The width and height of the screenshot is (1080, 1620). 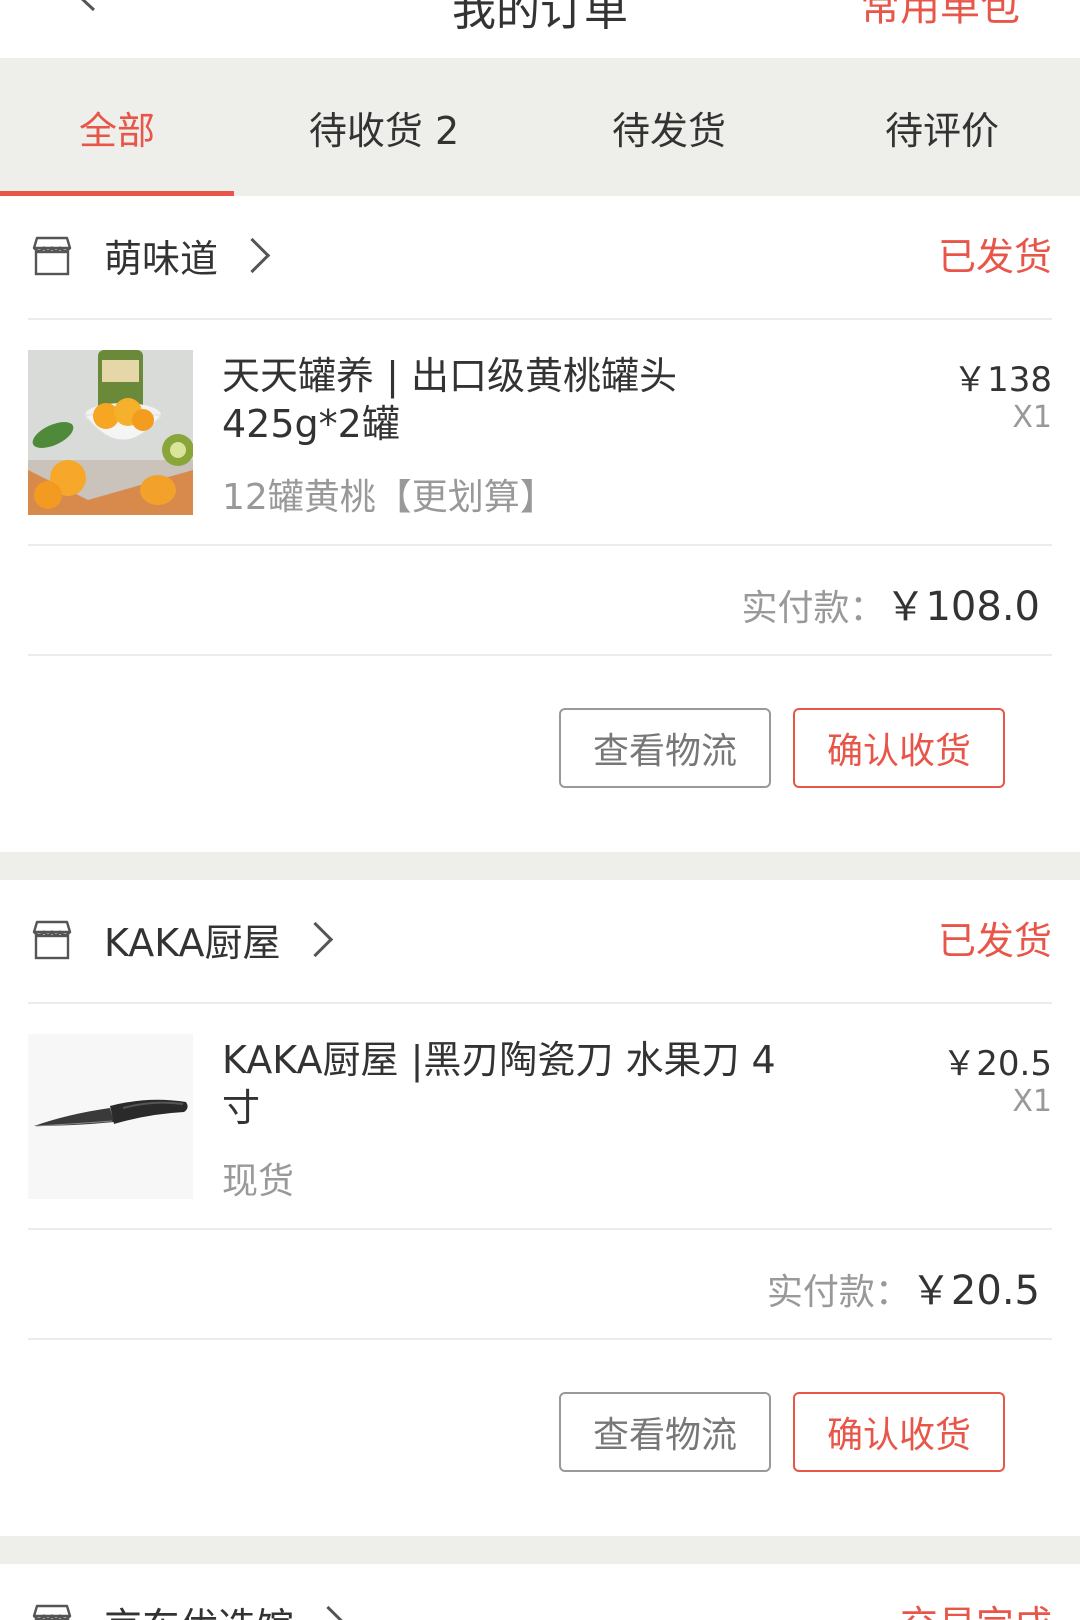 I want to click on shop-header: 京东优选馆 交易完成, so click(x=540, y=1592).